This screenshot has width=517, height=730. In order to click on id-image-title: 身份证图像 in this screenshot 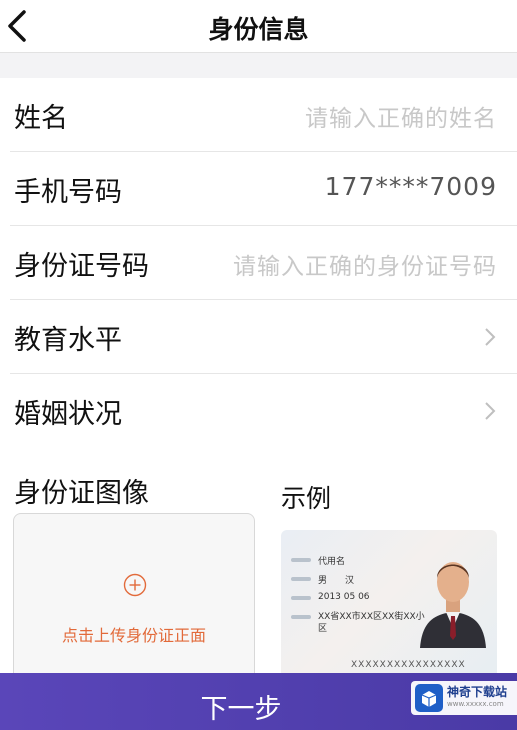, I will do `click(81, 493)`.